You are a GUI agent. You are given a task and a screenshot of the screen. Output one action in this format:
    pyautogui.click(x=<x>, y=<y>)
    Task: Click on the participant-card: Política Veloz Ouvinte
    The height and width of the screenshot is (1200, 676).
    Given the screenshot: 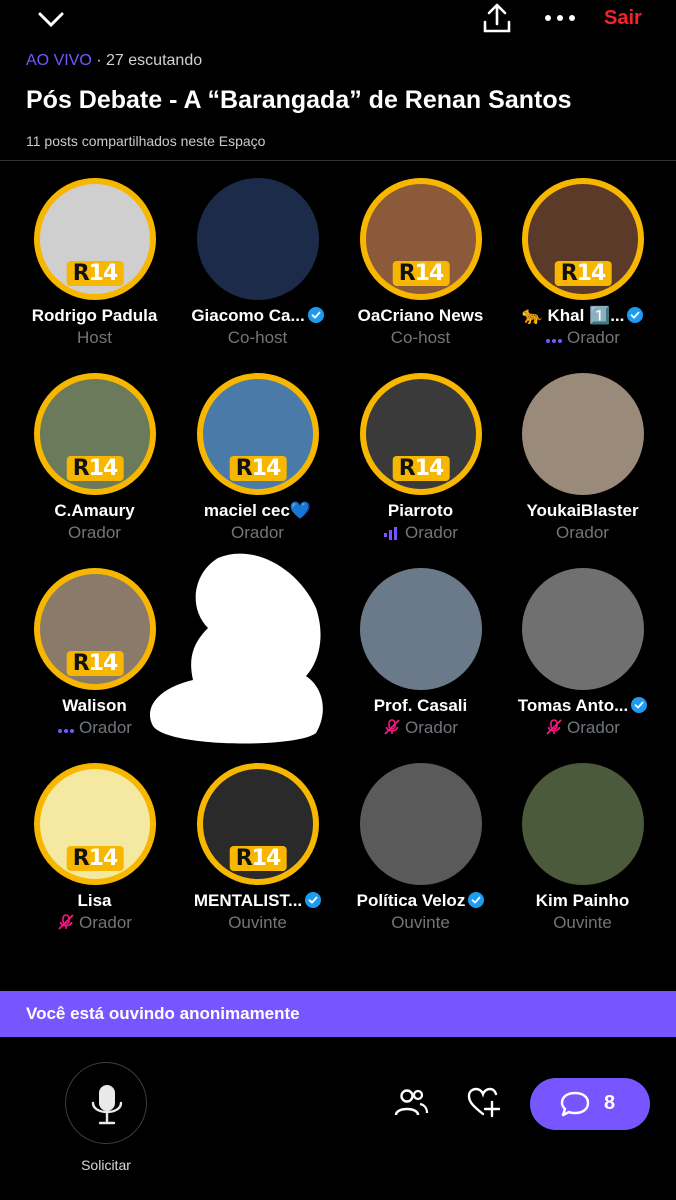 What is the action you would take?
    pyautogui.click(x=420, y=858)
    